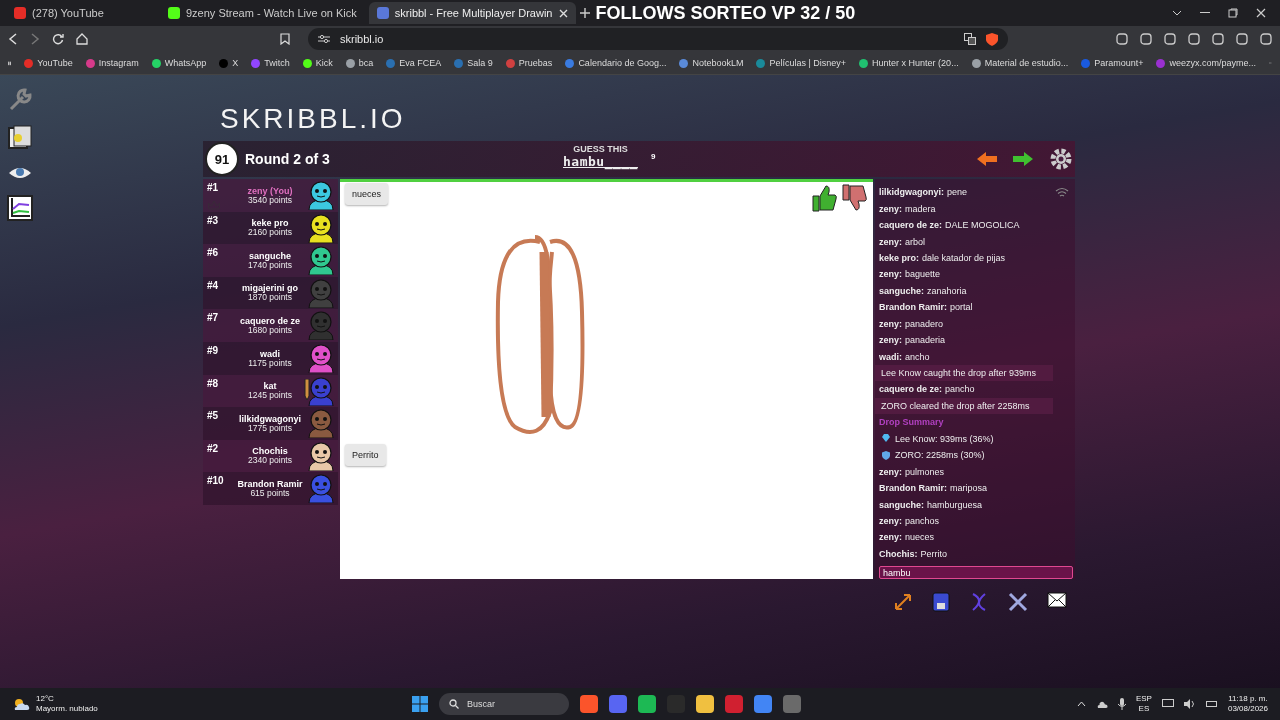  Describe the element at coordinates (970, 39) in the screenshot. I see `translate-icon` at that location.